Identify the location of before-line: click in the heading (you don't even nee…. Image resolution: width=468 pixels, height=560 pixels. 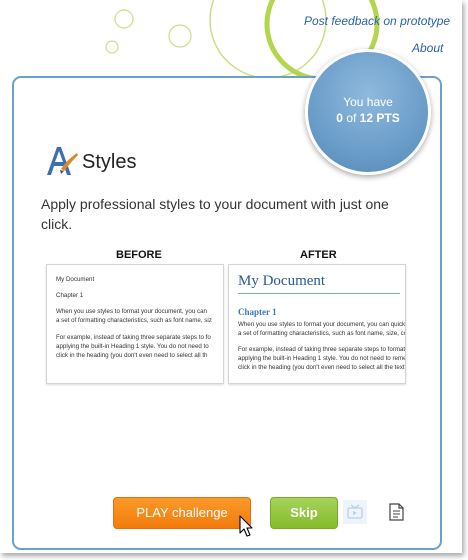
(132, 355).